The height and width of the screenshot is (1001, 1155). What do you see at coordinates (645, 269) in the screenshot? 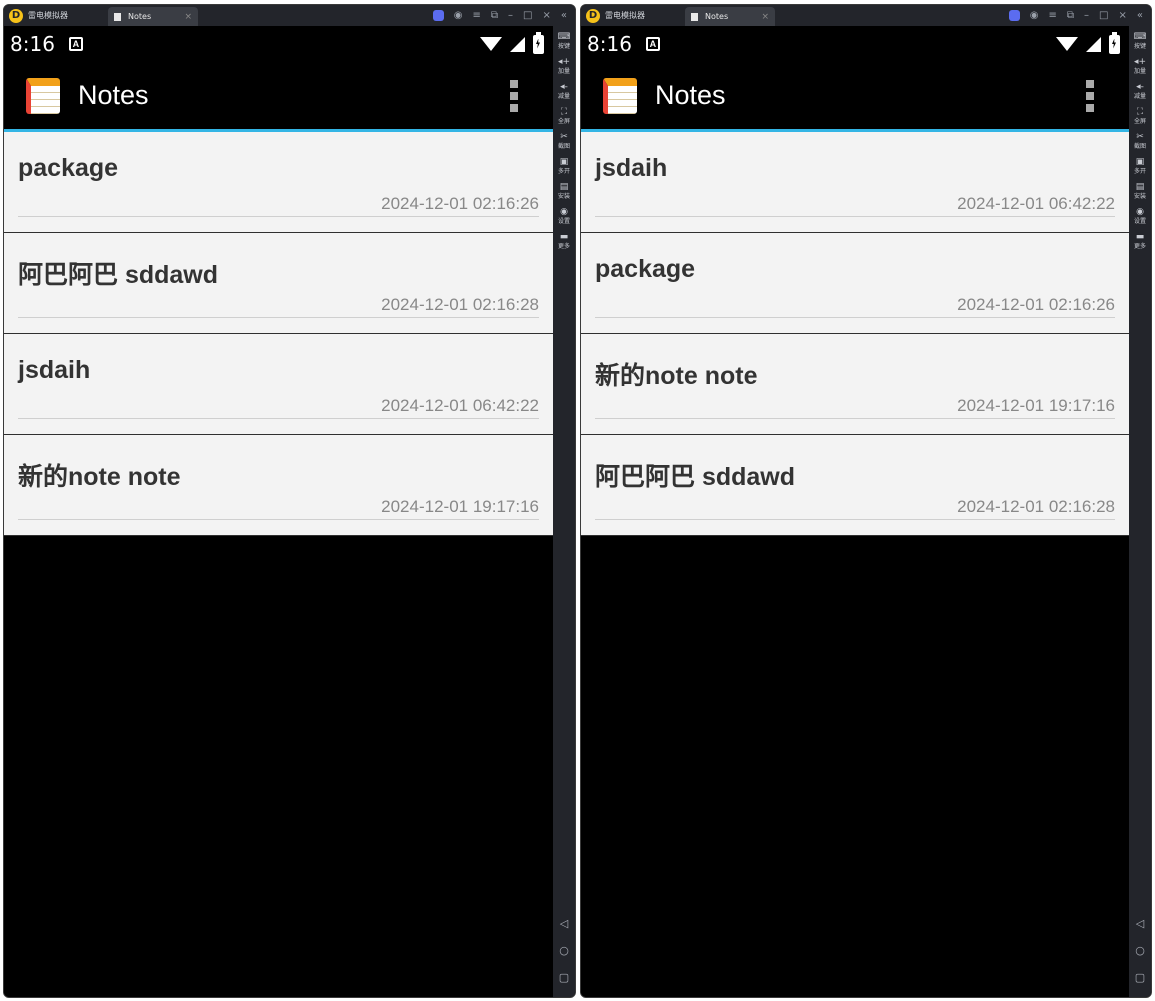
I see `note-title: package` at bounding box center [645, 269].